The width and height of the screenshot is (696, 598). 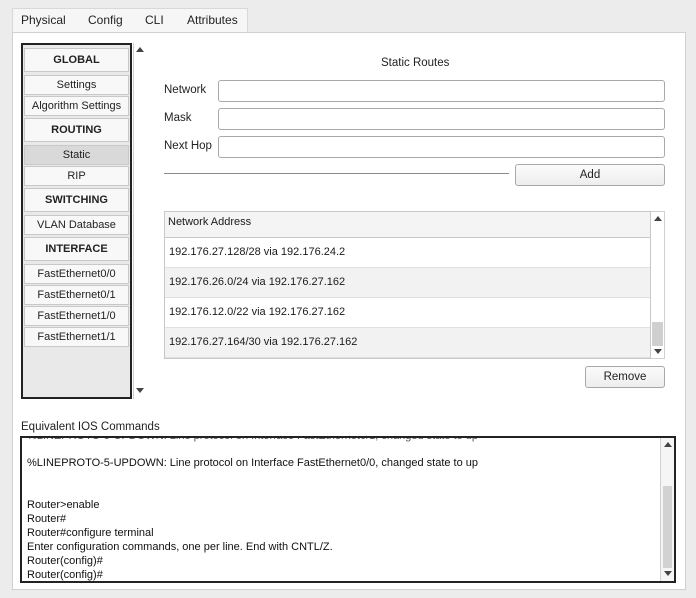 I want to click on network-label: Network, so click(x=185, y=90).